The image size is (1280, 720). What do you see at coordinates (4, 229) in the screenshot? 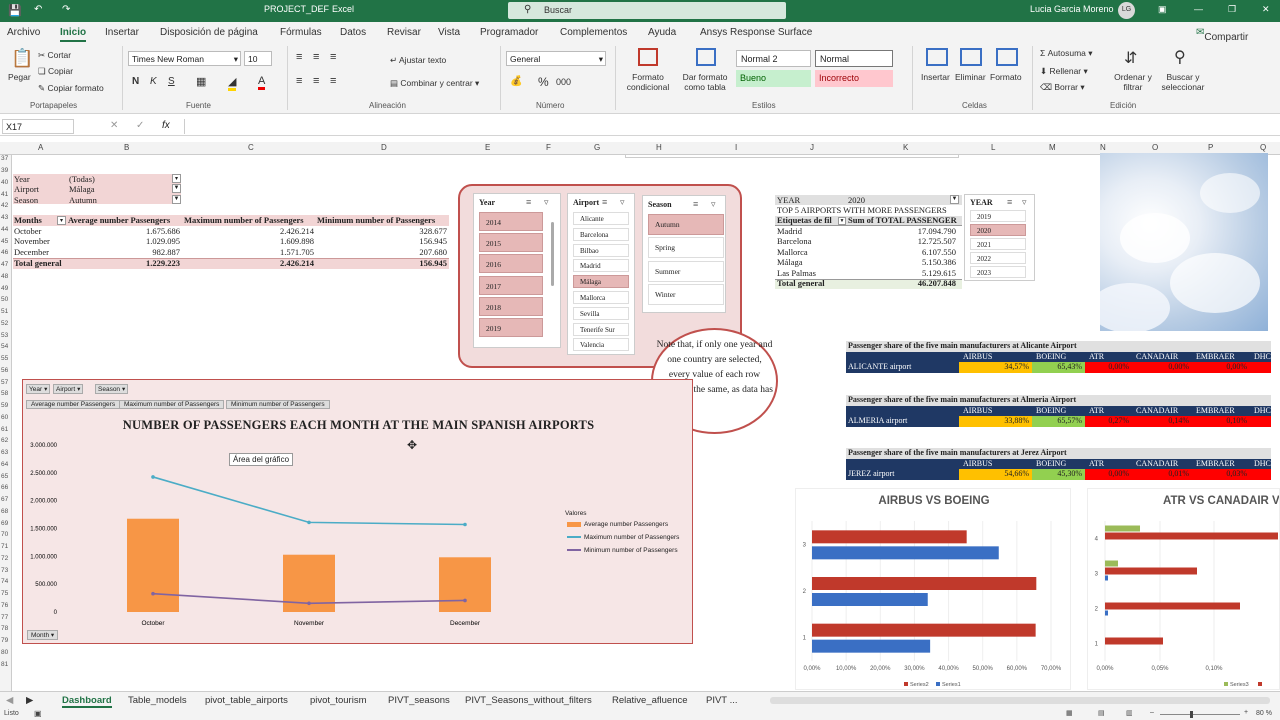
I see `row-header: 44` at bounding box center [4, 229].